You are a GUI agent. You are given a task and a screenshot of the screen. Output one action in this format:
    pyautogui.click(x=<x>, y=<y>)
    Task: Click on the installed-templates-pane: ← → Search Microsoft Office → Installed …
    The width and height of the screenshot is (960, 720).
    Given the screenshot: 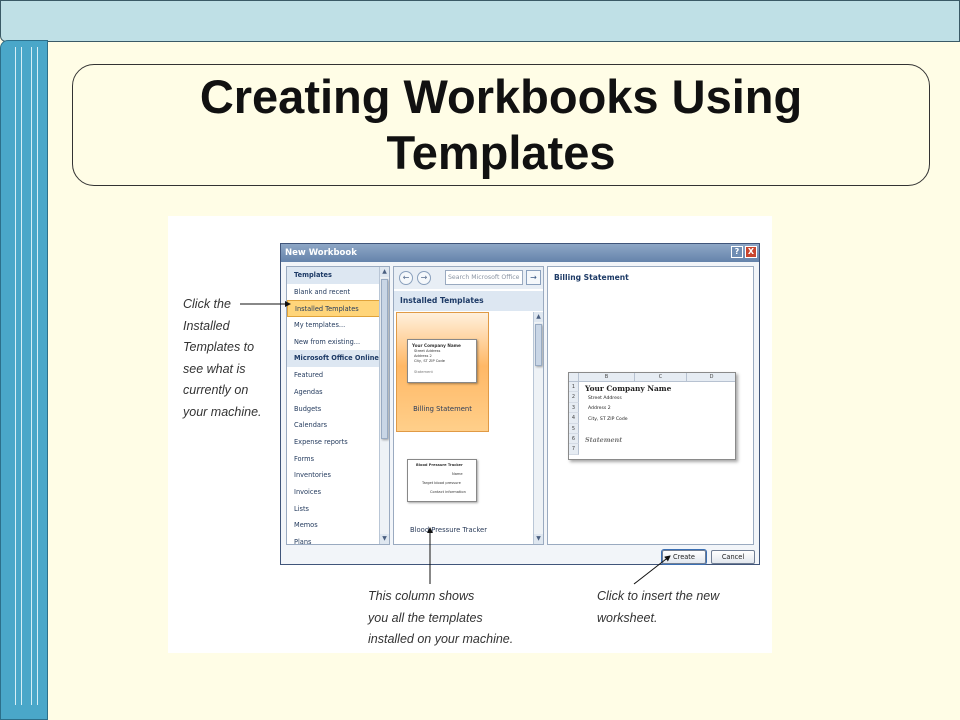 What is the action you would take?
    pyautogui.click(x=468, y=405)
    